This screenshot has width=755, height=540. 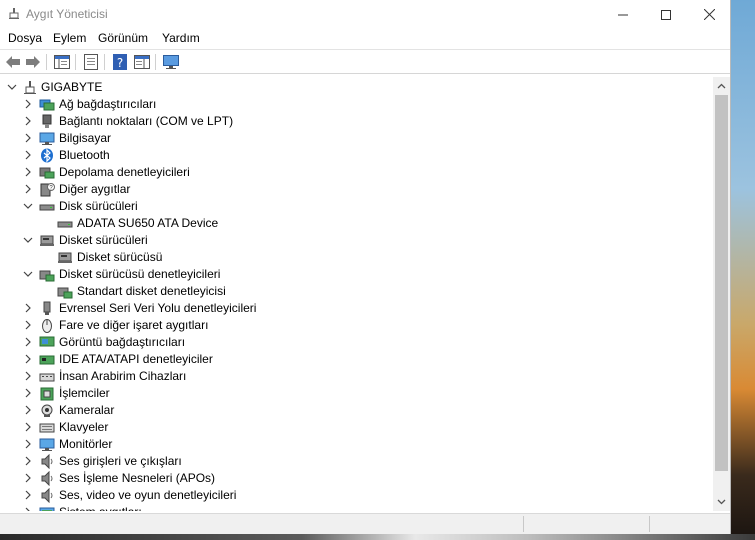 What do you see at coordinates (123, 38) in the screenshot?
I see `menu-gorunum: Görünüm` at bounding box center [123, 38].